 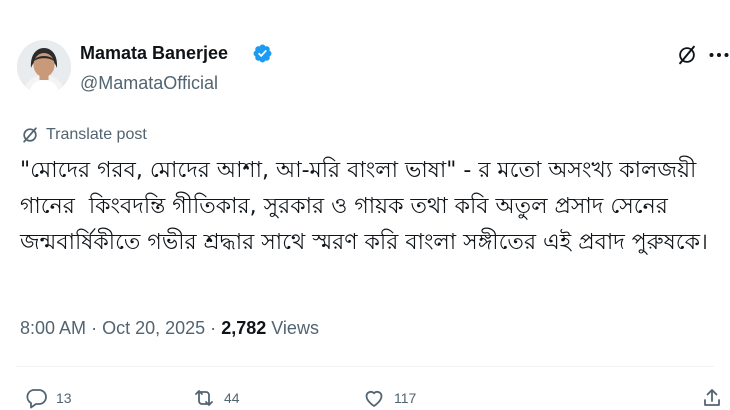 I want to click on heart-icon, so click(x=374, y=398).